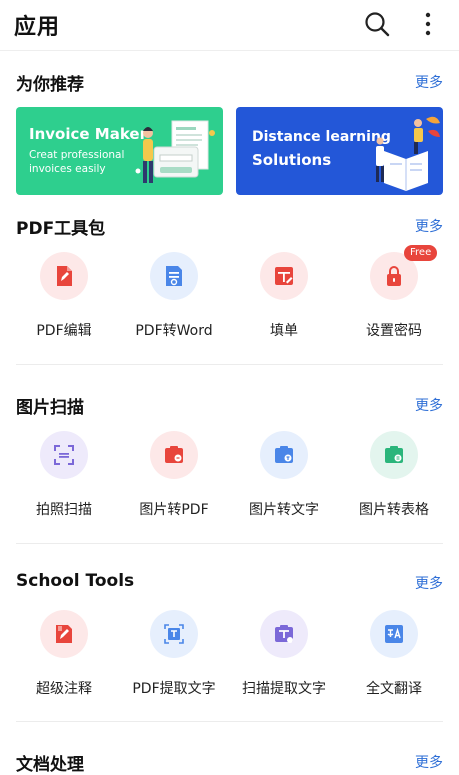 The height and width of the screenshot is (775, 459). Describe the element at coordinates (284, 455) in the screenshot. I see `image-to-text-icon` at that location.